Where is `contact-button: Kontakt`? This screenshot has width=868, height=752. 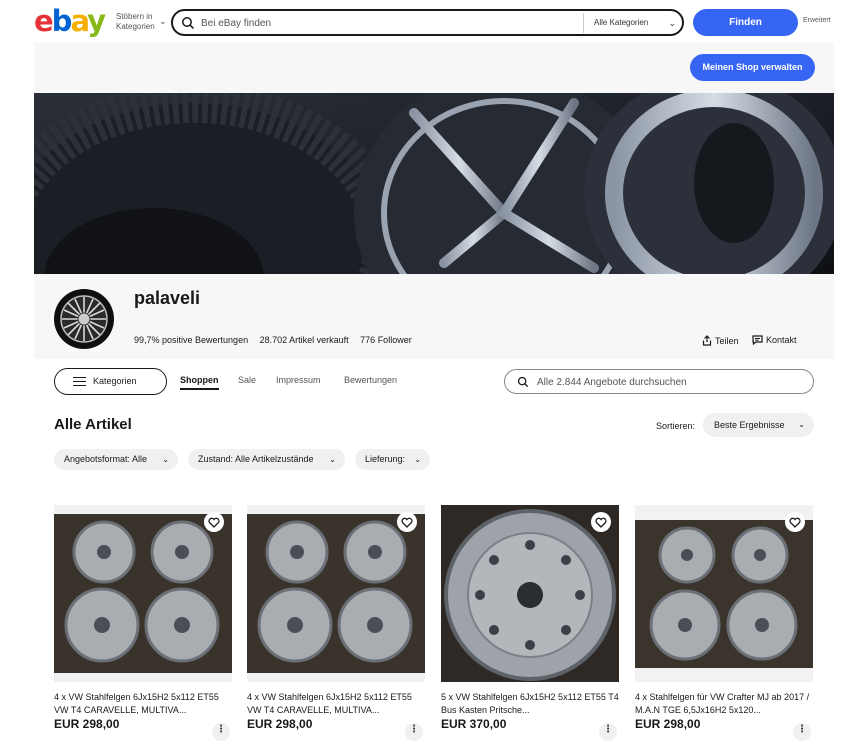 contact-button: Kontakt is located at coordinates (774, 340).